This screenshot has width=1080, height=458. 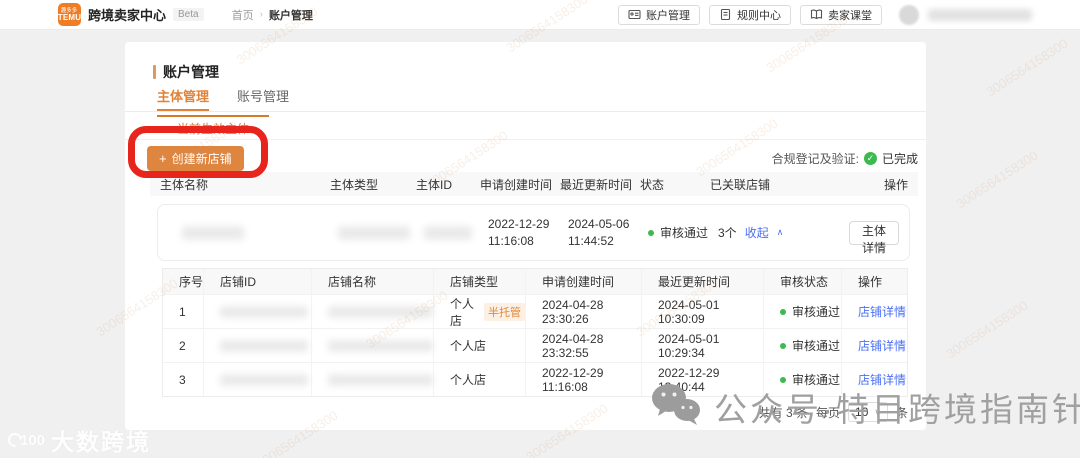 I want to click on beta-badge: Beta, so click(x=188, y=14).